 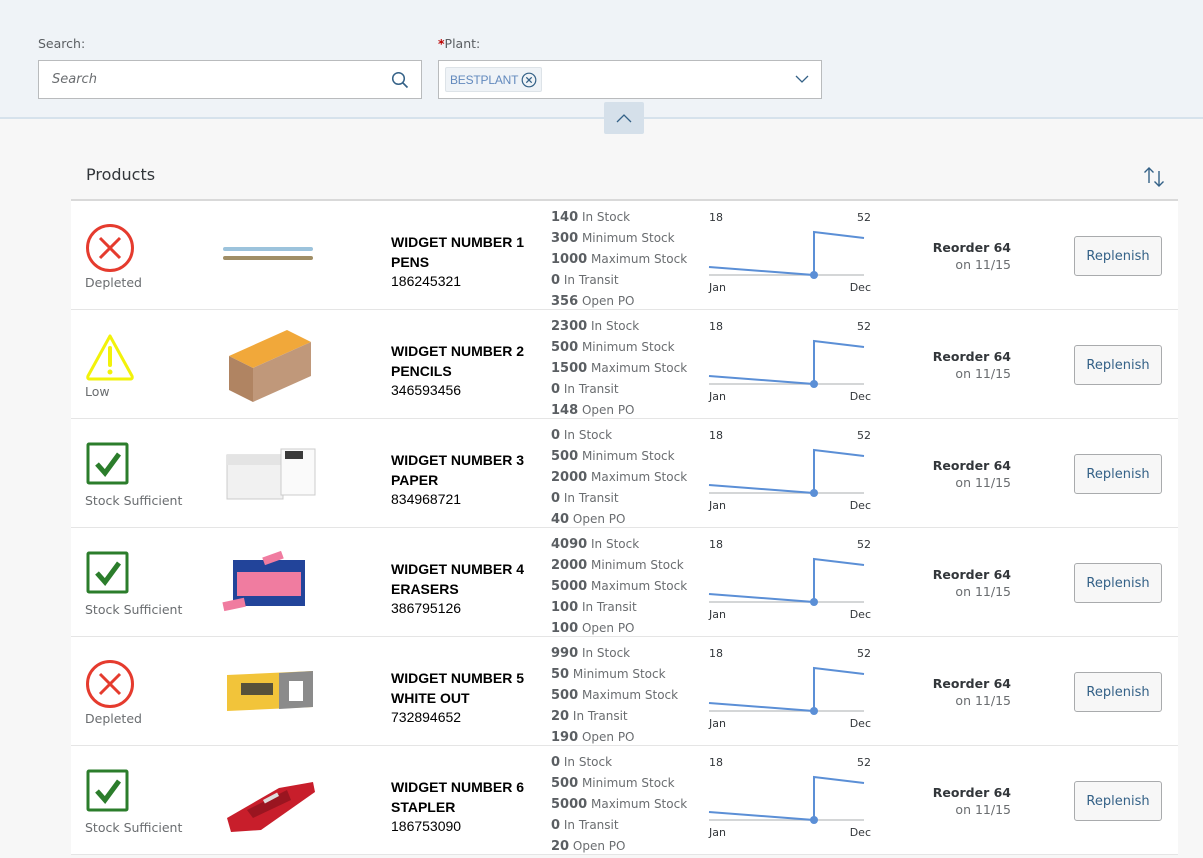 What do you see at coordinates (569, 368) in the screenshot?
I see `stat-value: 1500` at bounding box center [569, 368].